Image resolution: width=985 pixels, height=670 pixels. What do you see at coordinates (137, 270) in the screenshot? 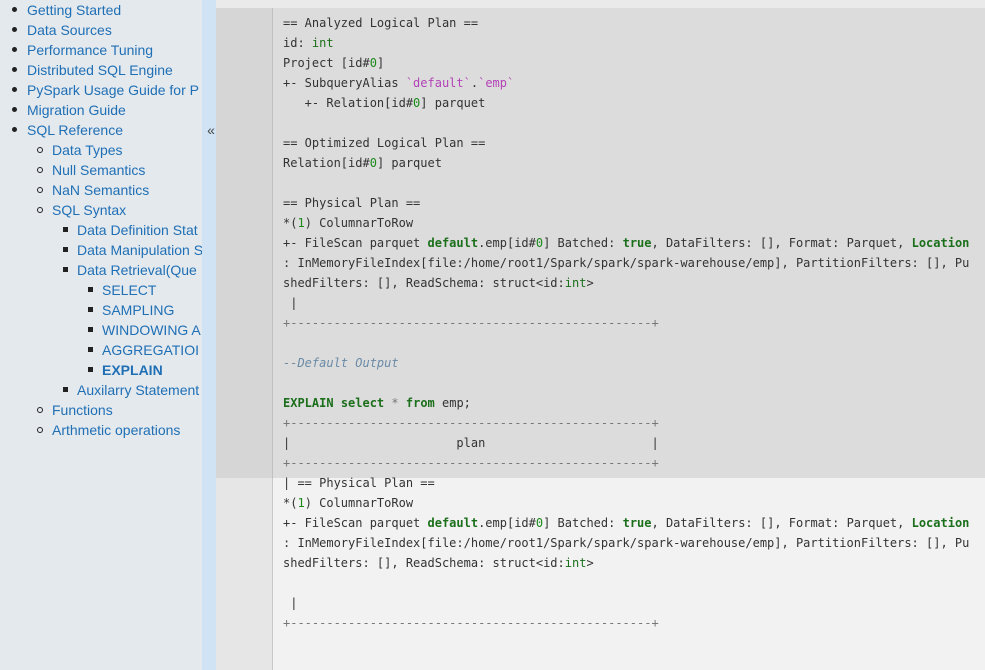
I see `sidebar-item-label: Data Retrieval(Que` at bounding box center [137, 270].